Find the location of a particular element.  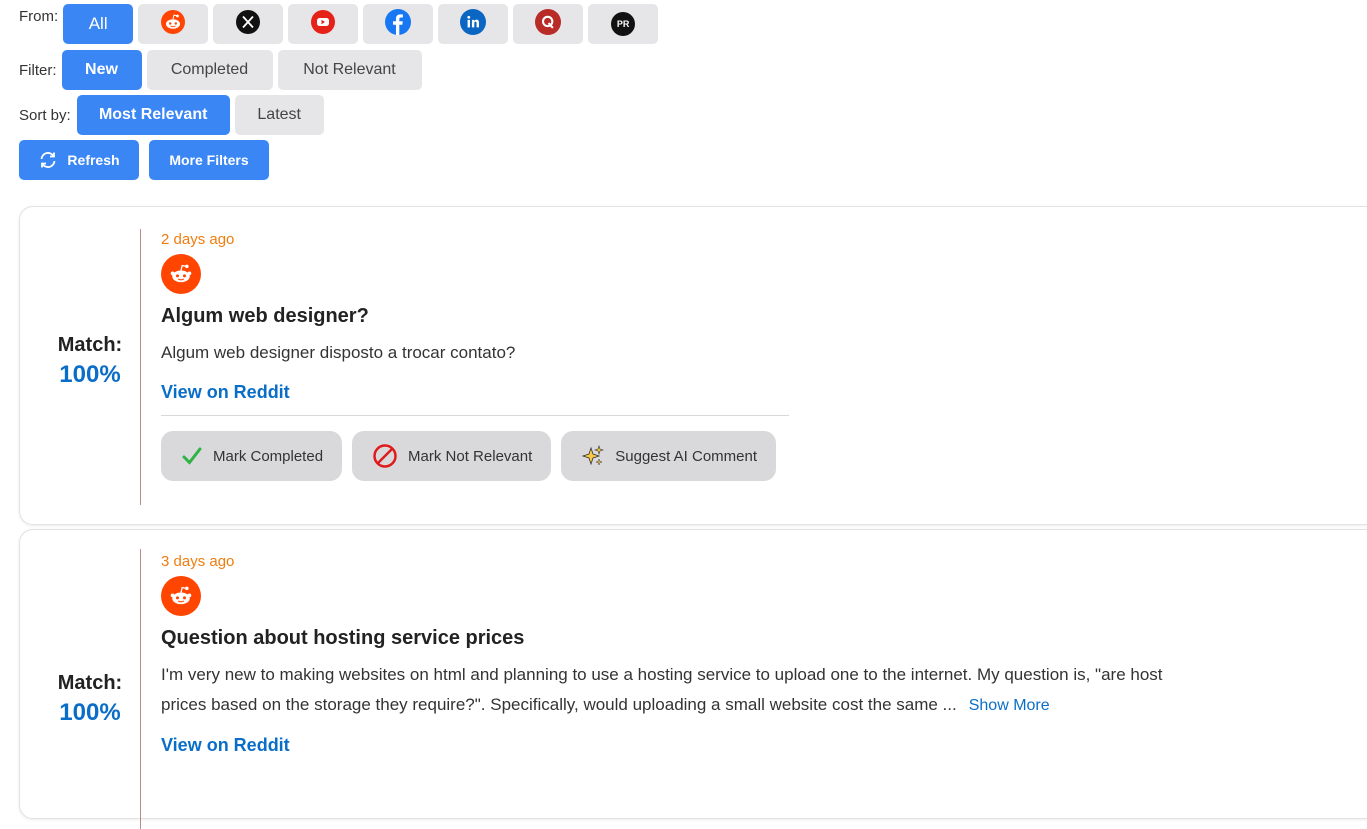

mark-completed-label: Mark Completed is located at coordinates (268, 456).